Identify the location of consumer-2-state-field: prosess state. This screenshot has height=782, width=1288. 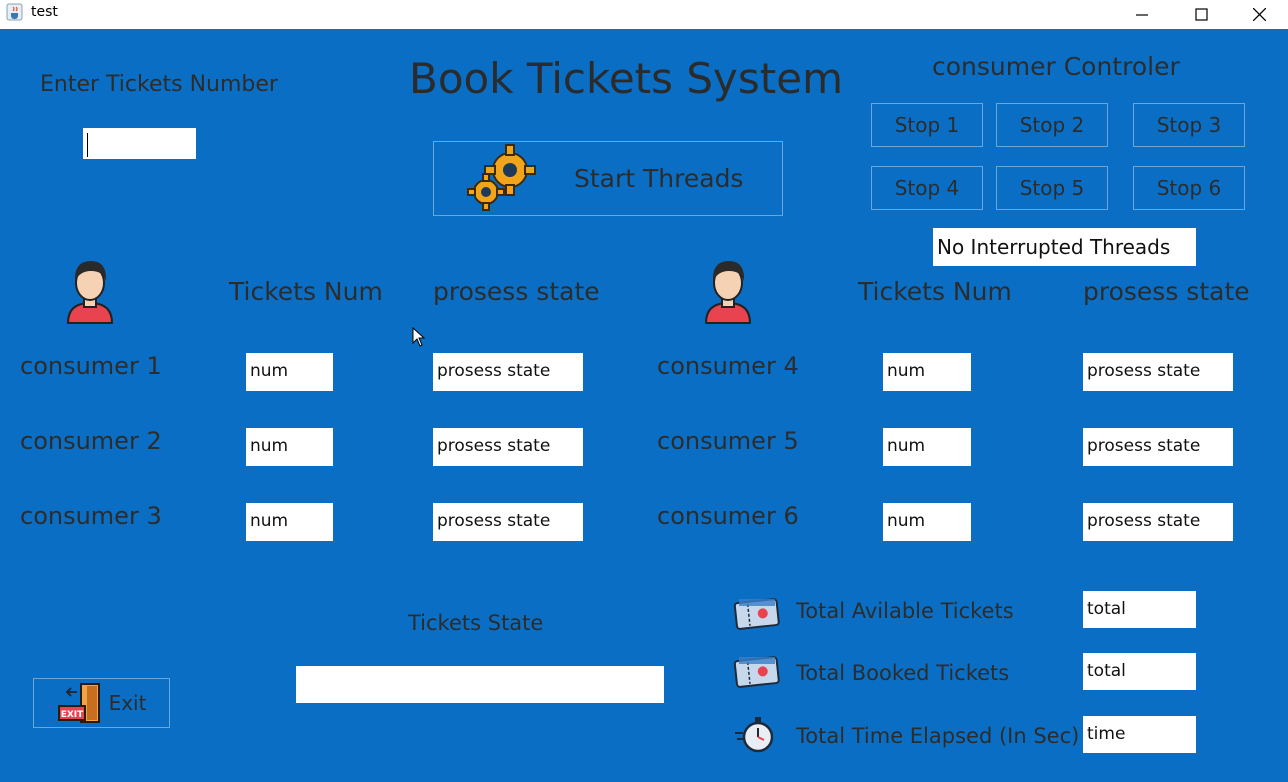
(508, 447).